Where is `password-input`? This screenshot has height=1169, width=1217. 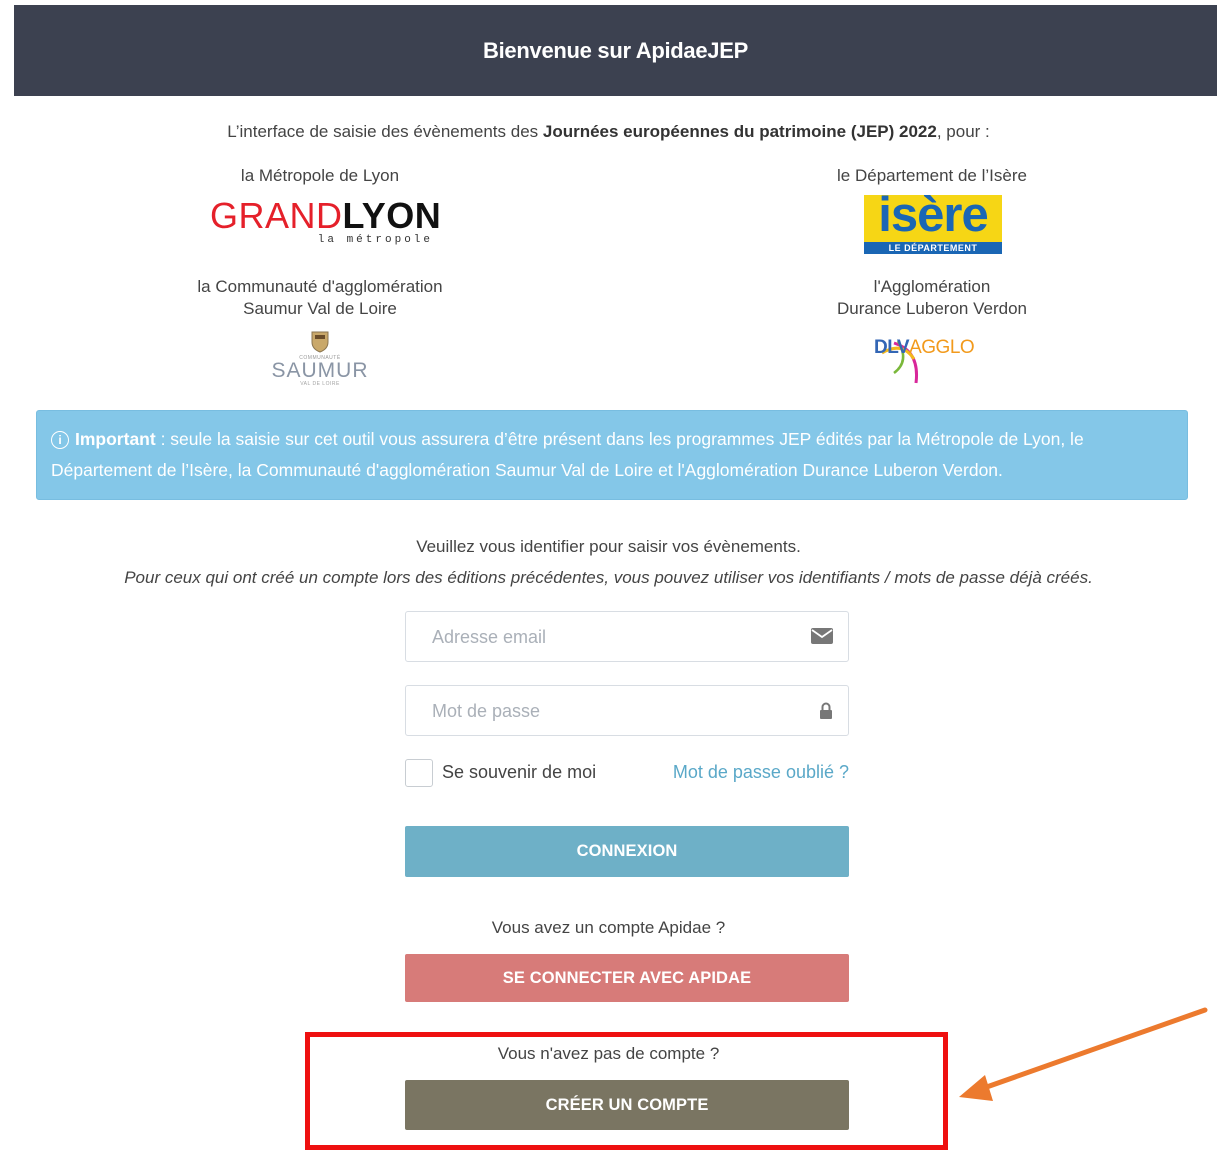
password-input is located at coordinates (612, 711).